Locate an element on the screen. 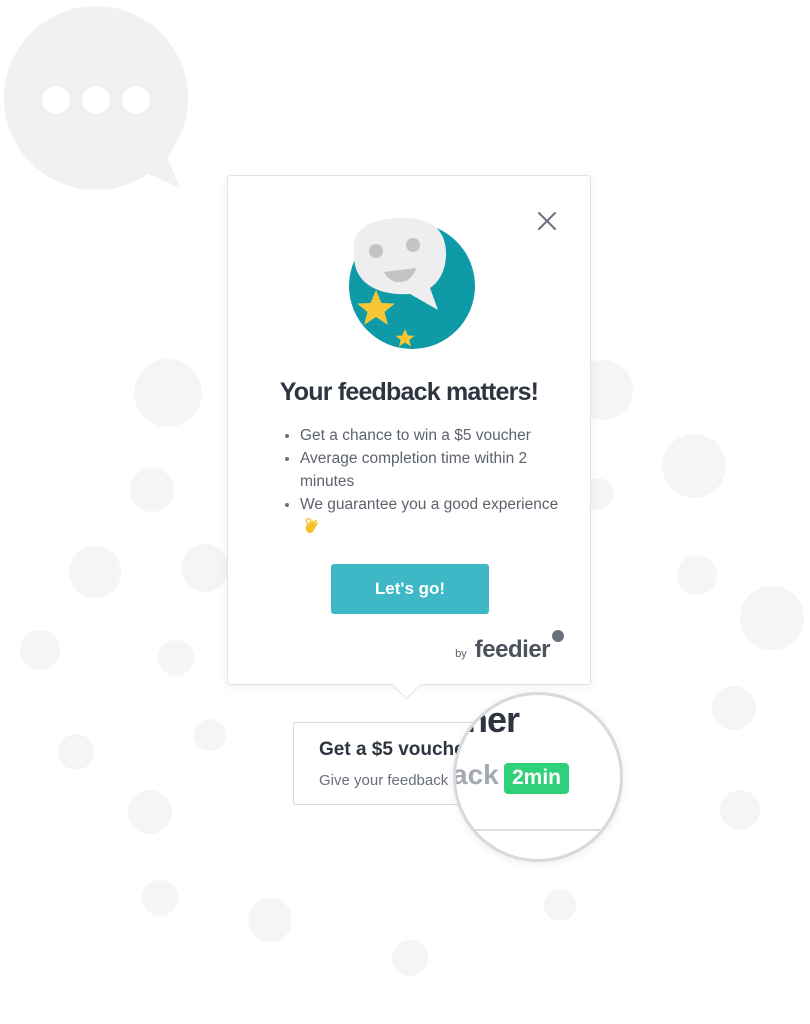 The image size is (810, 1024). magnifier-zoom: her ack 2min is located at coordinates (538, 777).